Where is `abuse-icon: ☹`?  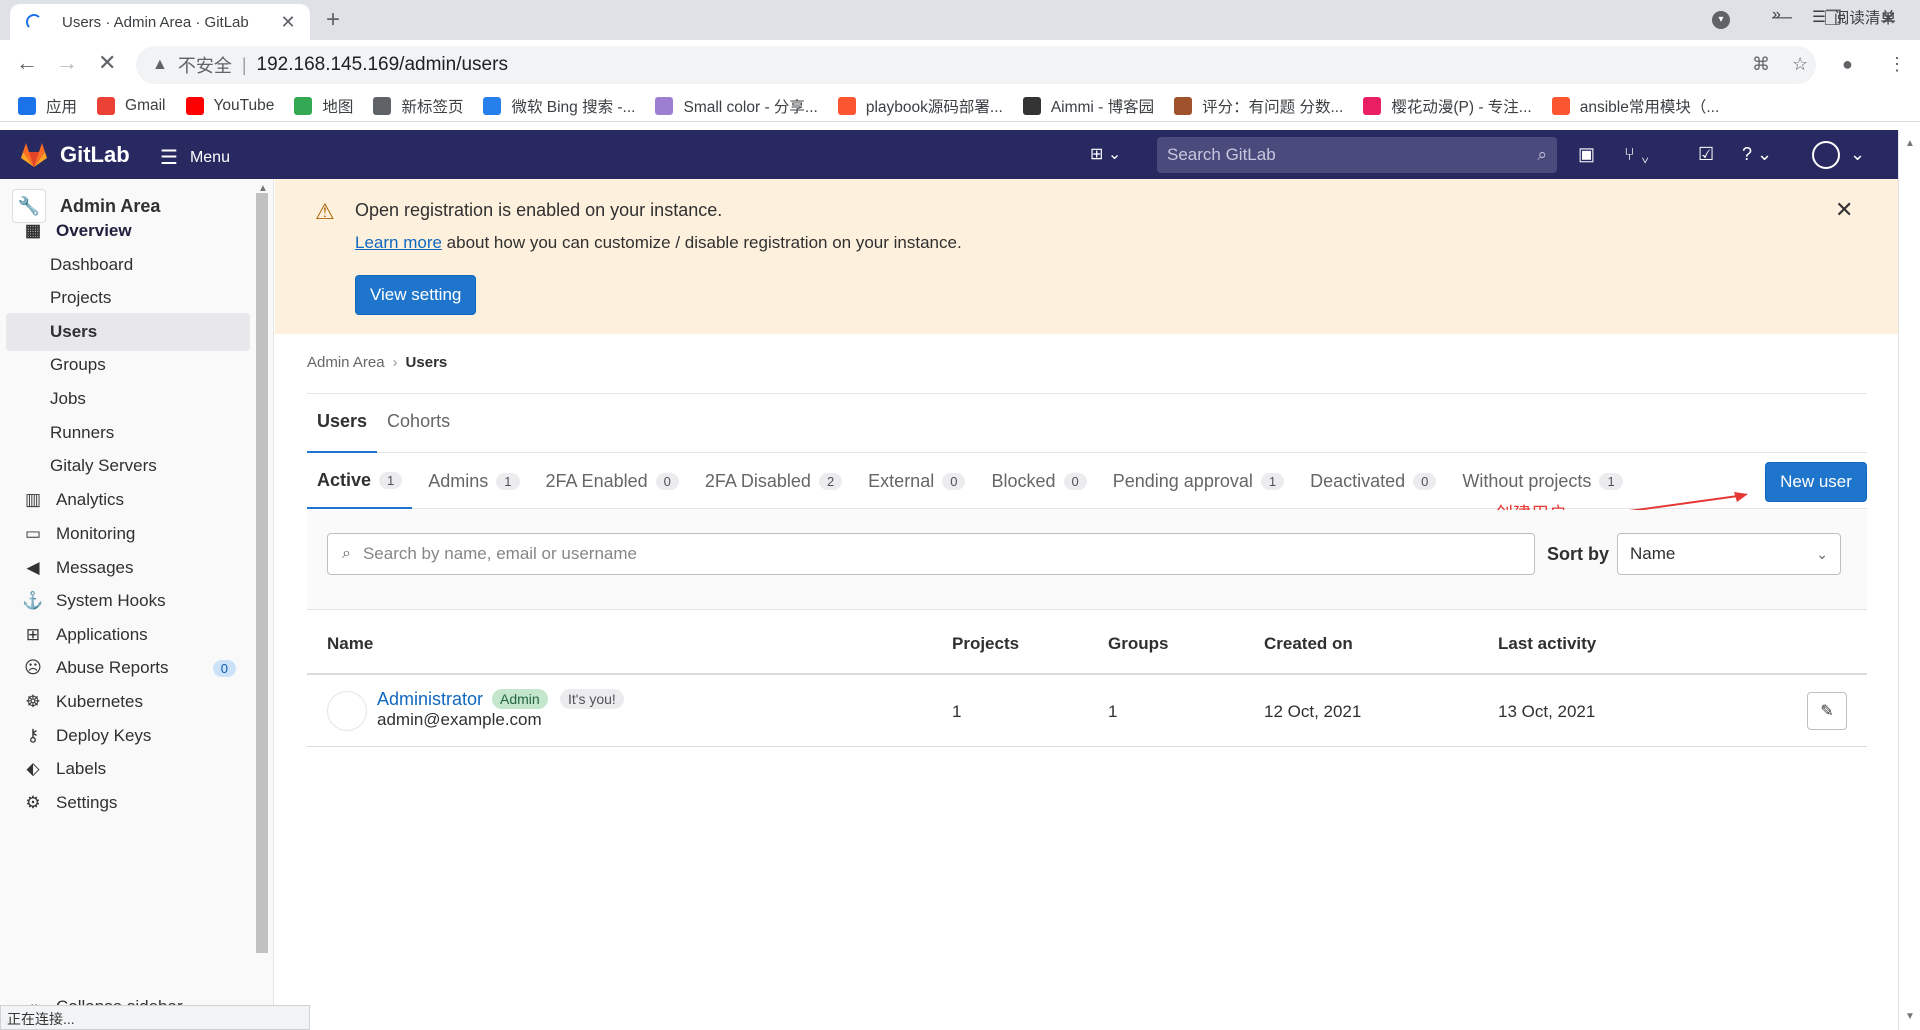 abuse-icon: ☹ is located at coordinates (33, 667).